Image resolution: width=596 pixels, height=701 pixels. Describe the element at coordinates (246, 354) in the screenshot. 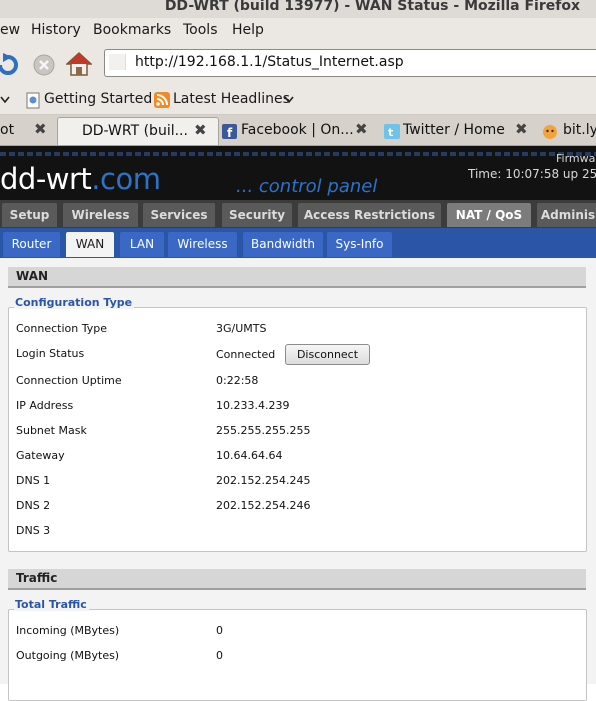

I see `login-status-value: Connected` at that location.